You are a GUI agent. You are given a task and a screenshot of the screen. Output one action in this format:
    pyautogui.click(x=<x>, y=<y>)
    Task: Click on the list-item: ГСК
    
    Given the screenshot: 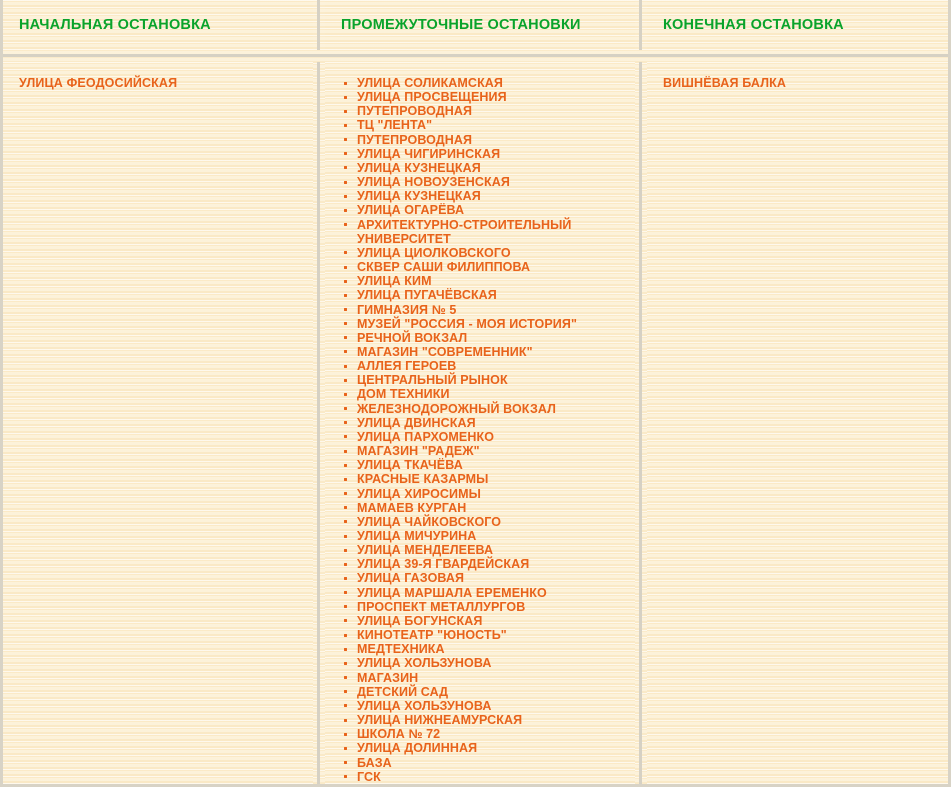 What is the action you would take?
    pyautogui.click(x=483, y=777)
    